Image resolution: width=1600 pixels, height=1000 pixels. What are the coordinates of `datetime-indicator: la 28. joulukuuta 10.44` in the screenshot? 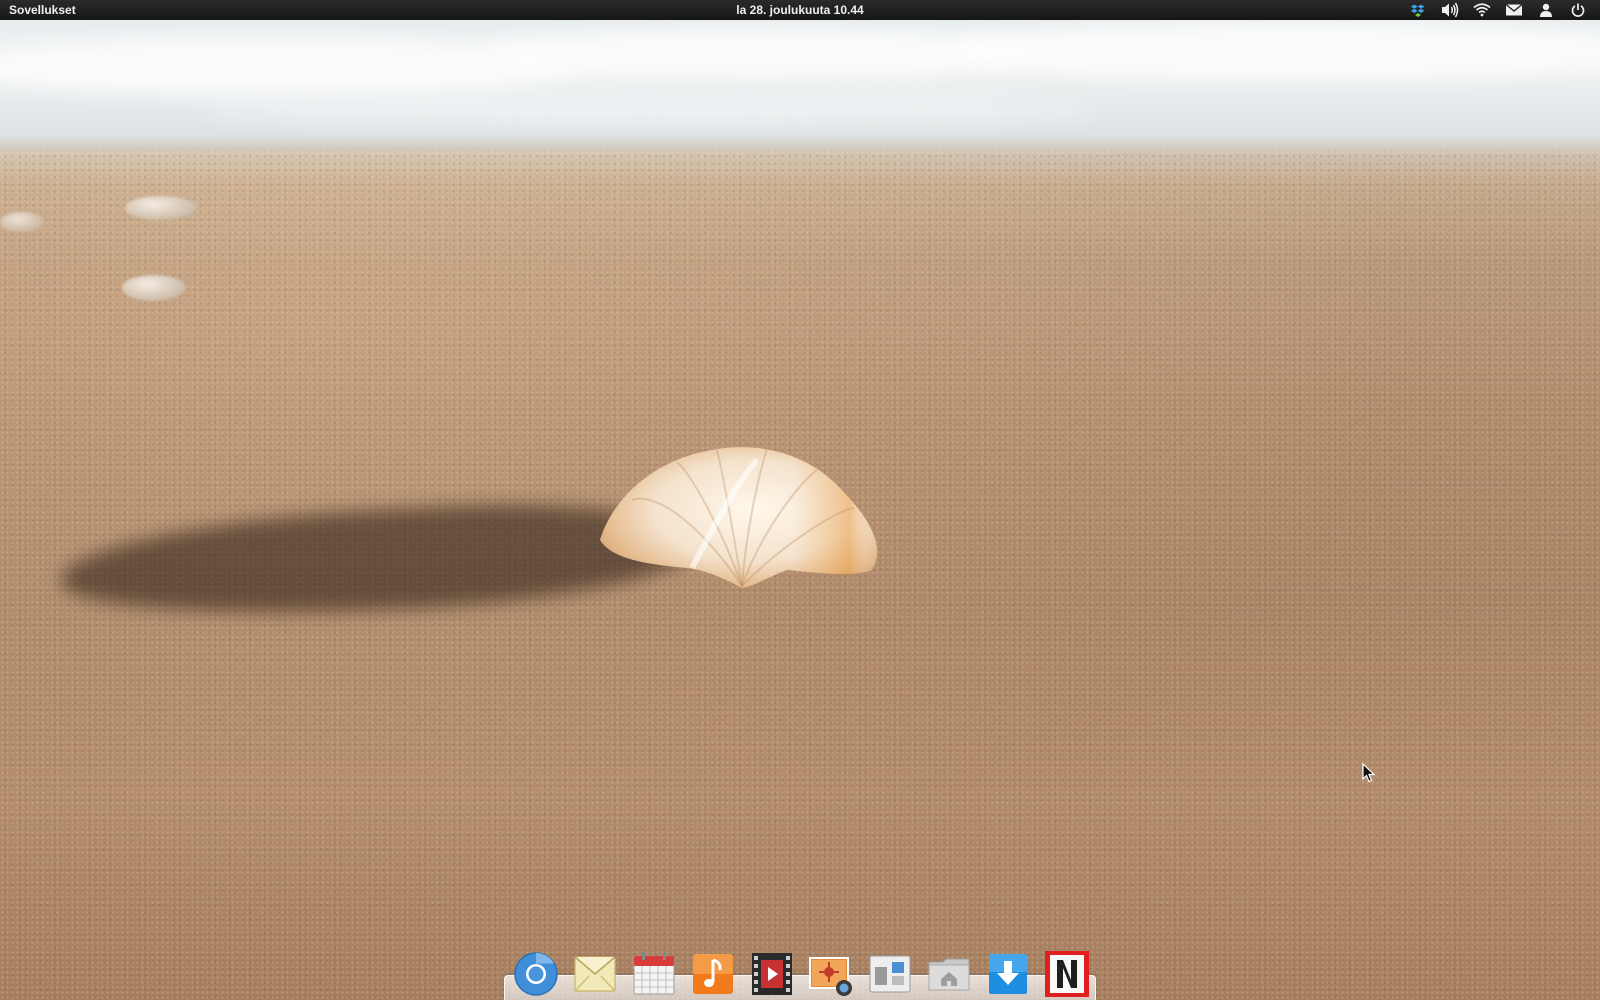 It's located at (800, 10).